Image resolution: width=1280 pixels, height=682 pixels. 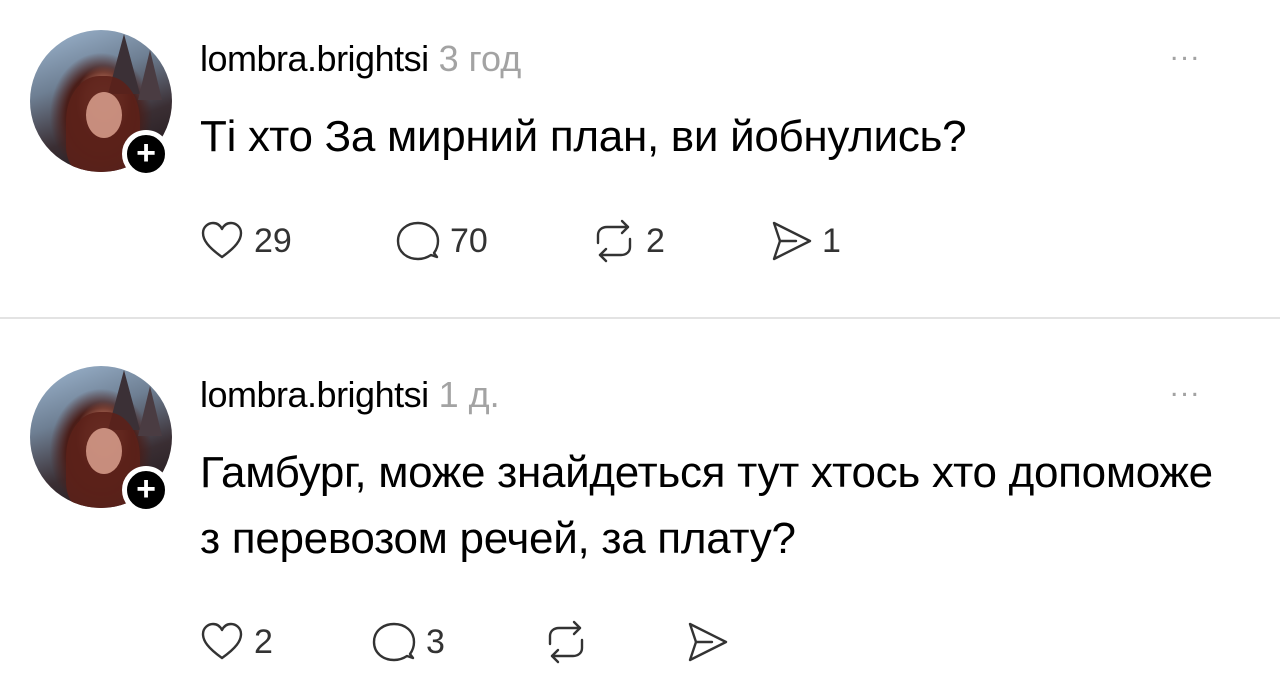 What do you see at coordinates (296, 241) in the screenshot?
I see `like-button: 29` at bounding box center [296, 241].